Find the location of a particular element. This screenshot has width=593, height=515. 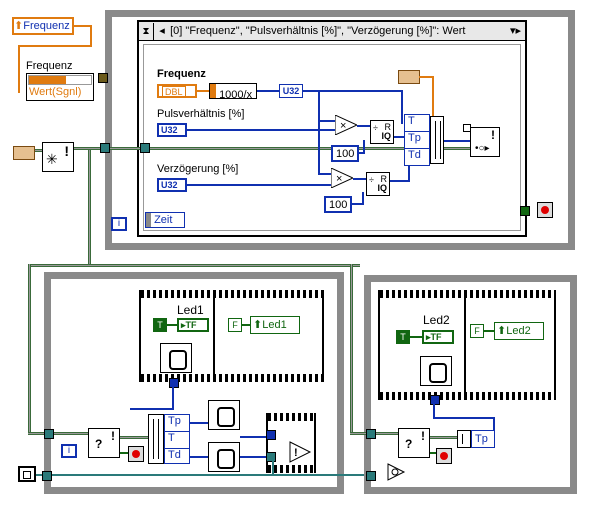

frequenz-label: Frequenz is located at coordinates (181, 74).